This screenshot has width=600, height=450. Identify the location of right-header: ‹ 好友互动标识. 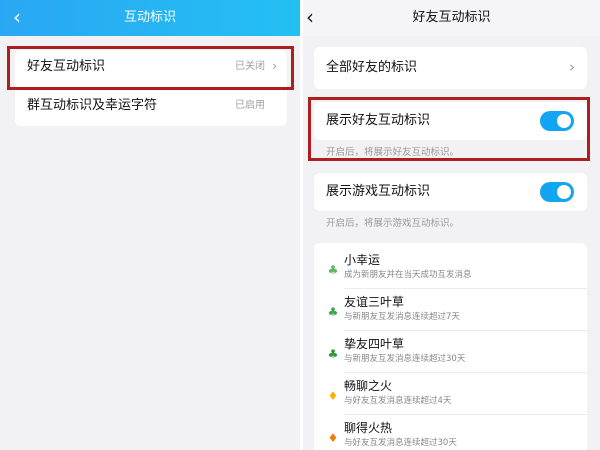
(451, 18).